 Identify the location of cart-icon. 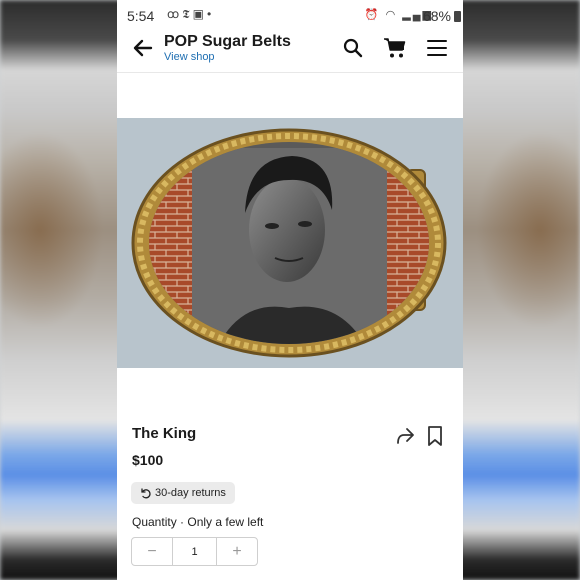
(395, 48).